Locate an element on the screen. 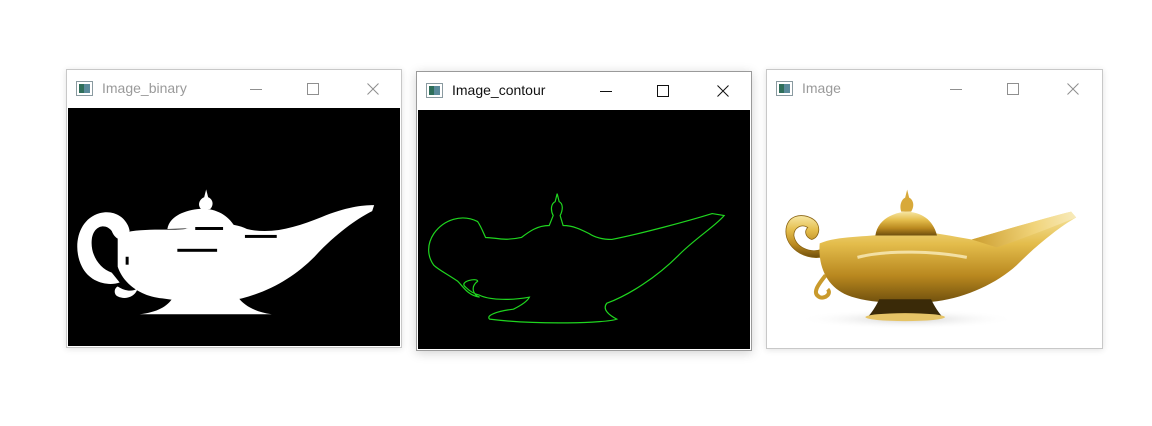  title-bar: Image is located at coordinates (934, 89).